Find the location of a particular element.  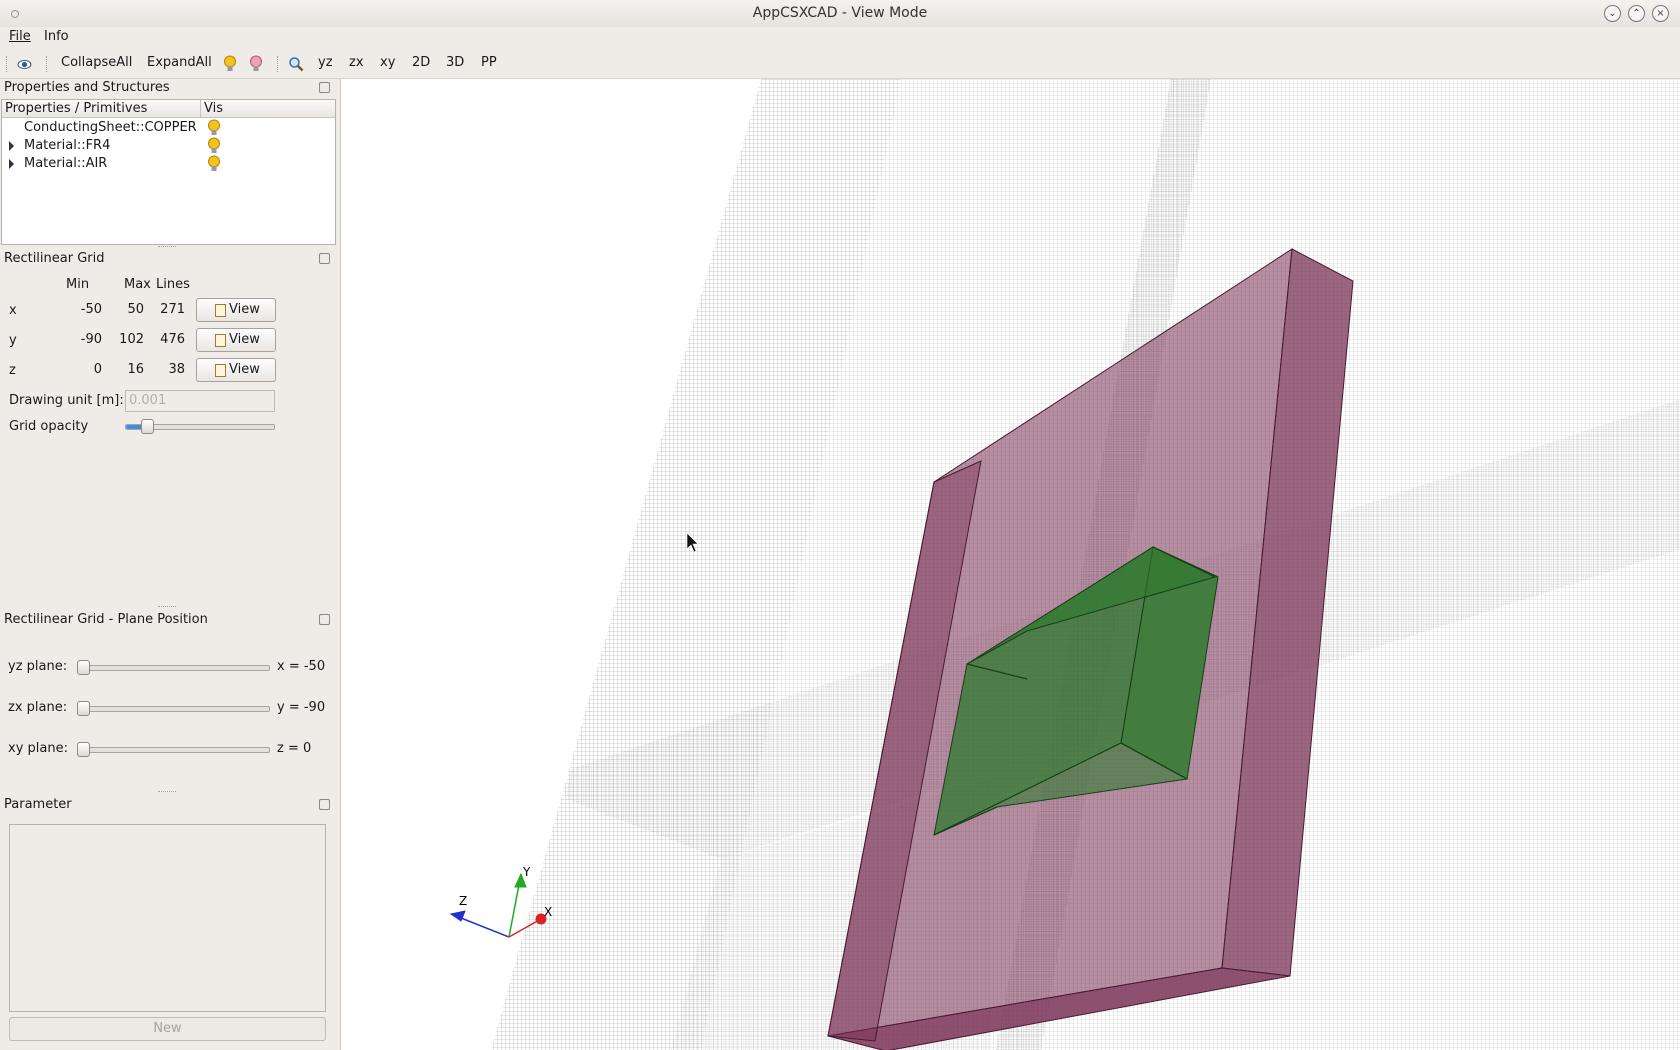

parameter-dock-title: Parameter is located at coordinates (38, 804).